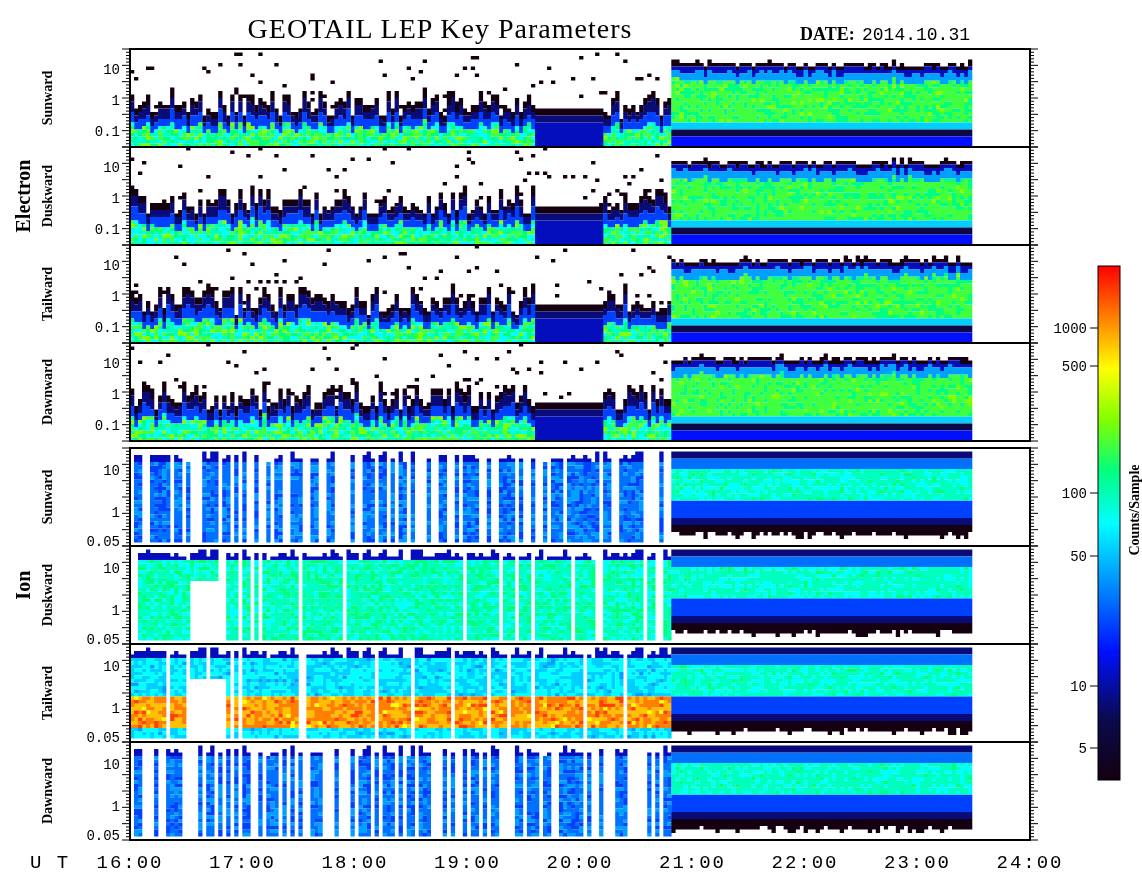 The width and height of the screenshot is (1142, 880). What do you see at coordinates (692, 863) in the screenshot?
I see `x-tick-label: 21:00` at bounding box center [692, 863].